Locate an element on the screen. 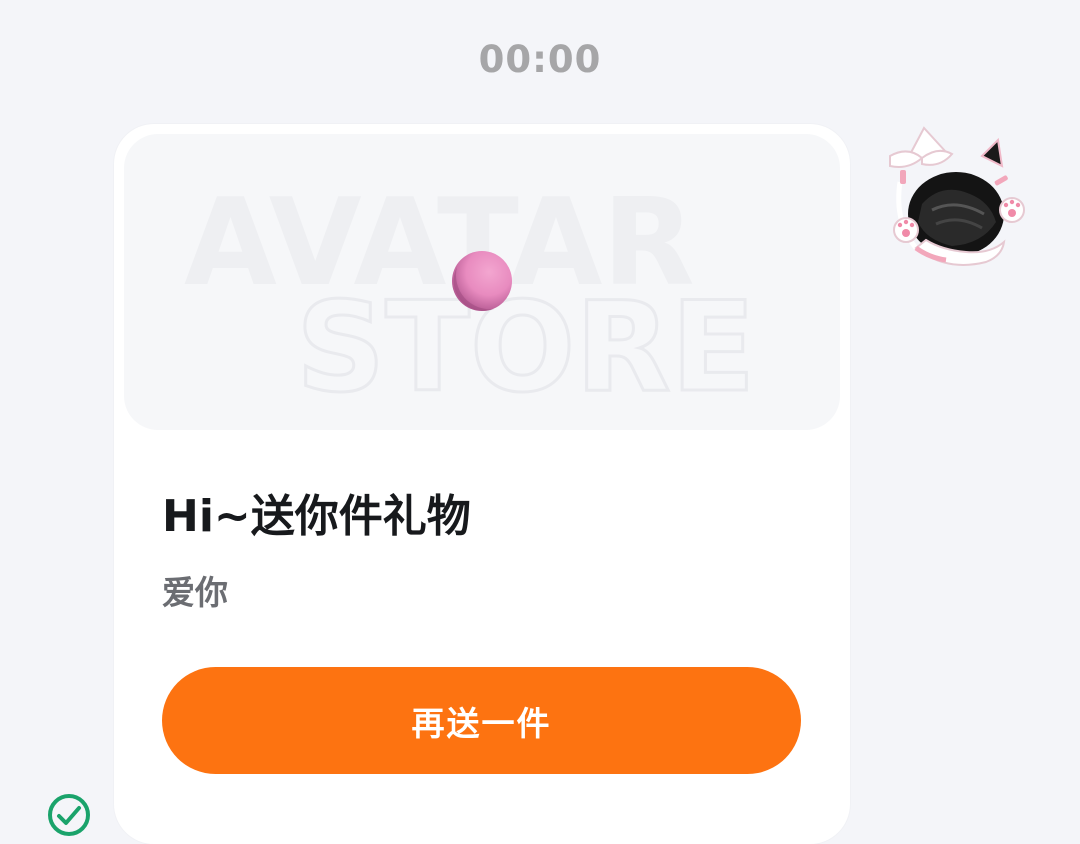 The image size is (1080, 844). check-circle-icon is located at coordinates (69, 815).